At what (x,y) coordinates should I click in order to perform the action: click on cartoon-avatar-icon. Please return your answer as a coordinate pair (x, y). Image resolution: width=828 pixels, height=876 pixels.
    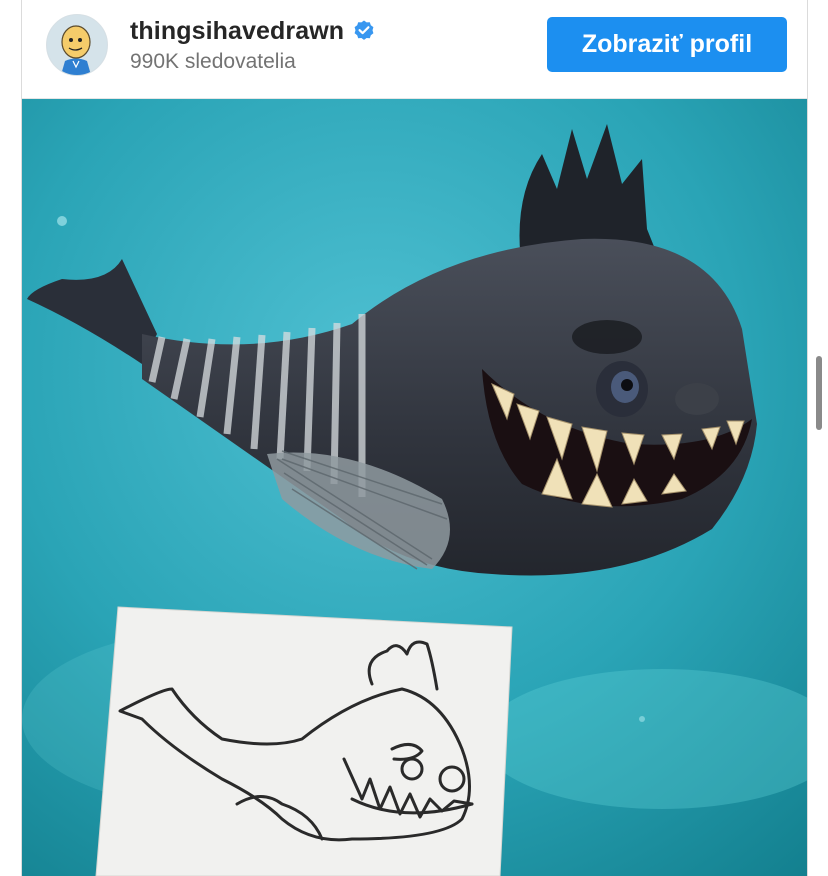
    Looking at the image, I should click on (77, 45).